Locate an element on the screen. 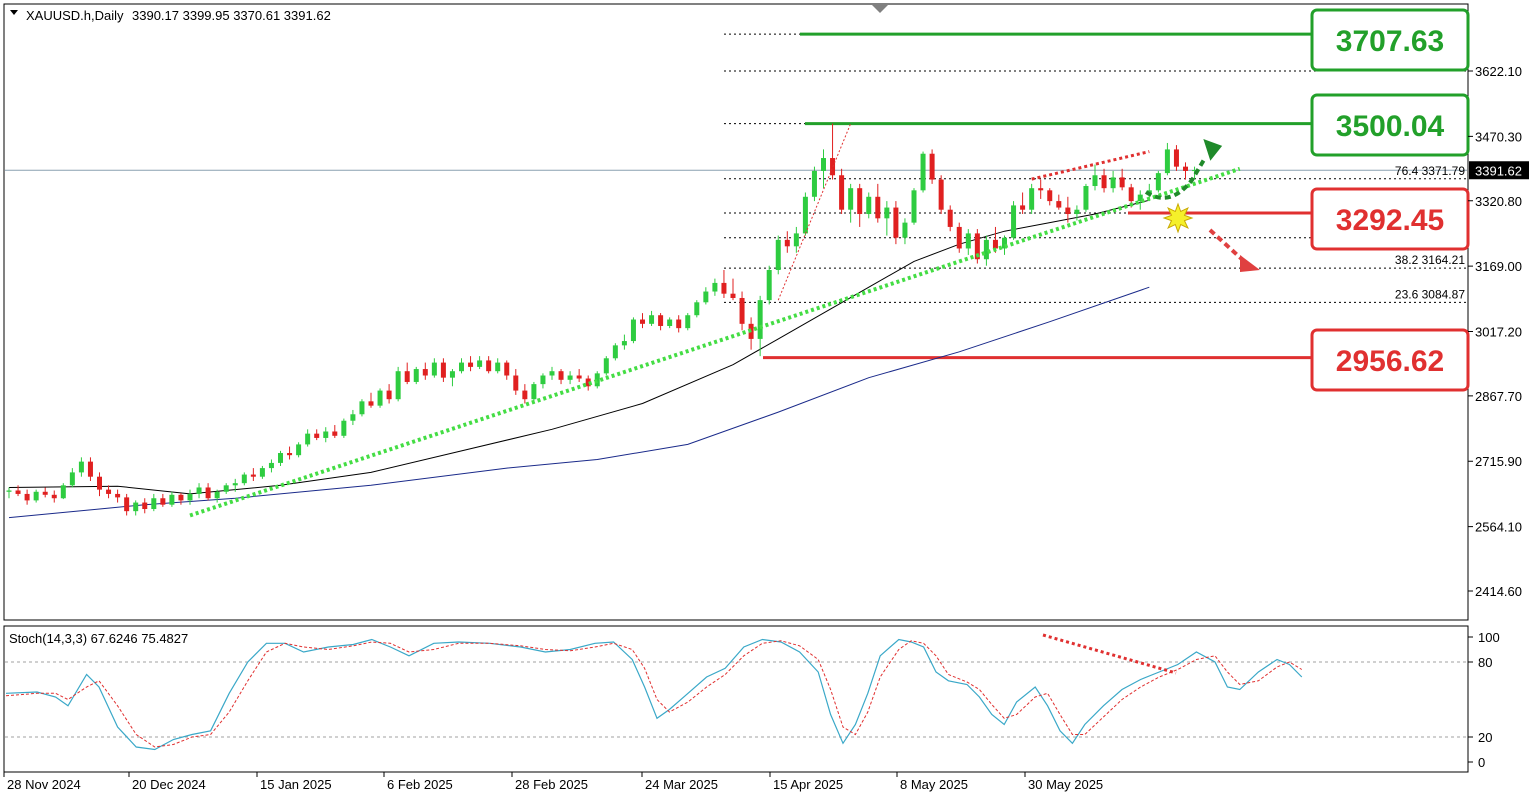 Image resolution: width=1530 pixels, height=799 pixels. x-tick-label: 28 Nov 2024 is located at coordinates (44, 784).